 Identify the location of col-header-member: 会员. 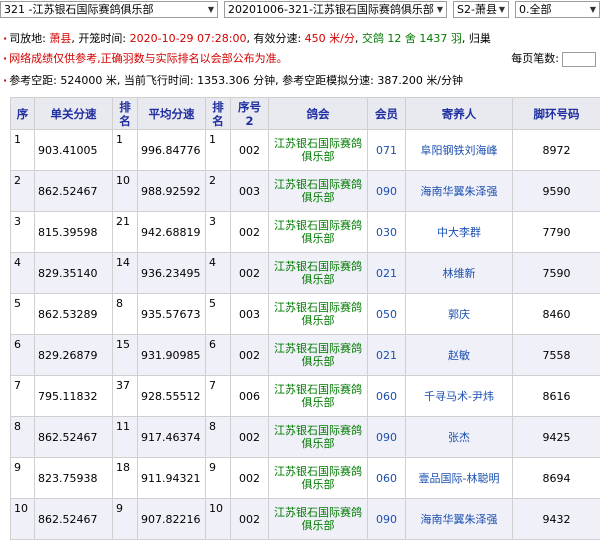
(387, 114).